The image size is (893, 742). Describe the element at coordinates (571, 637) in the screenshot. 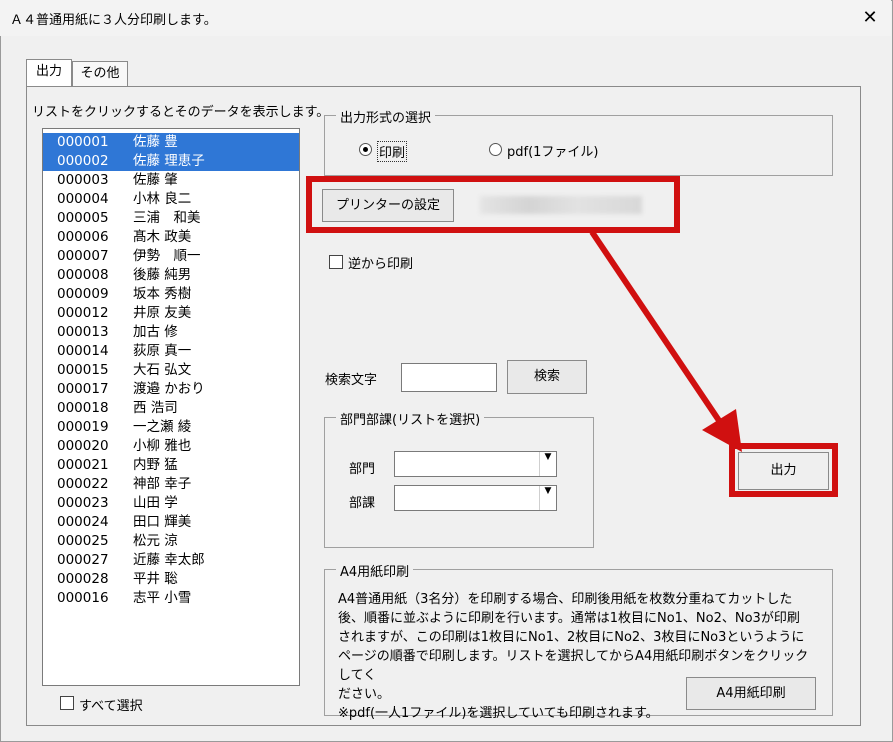

I see `a4-desc-line: されますが、この印刷は1枚目にNo1、2枚目にNo2、3枚目にNo3というように` at that location.